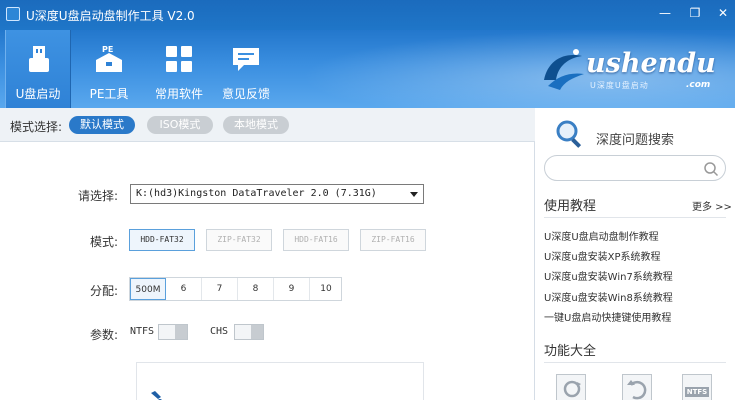 The height and width of the screenshot is (400, 735). Describe the element at coordinates (178, 94) in the screenshot. I see `nav-common-software-label: 常用软件` at that location.